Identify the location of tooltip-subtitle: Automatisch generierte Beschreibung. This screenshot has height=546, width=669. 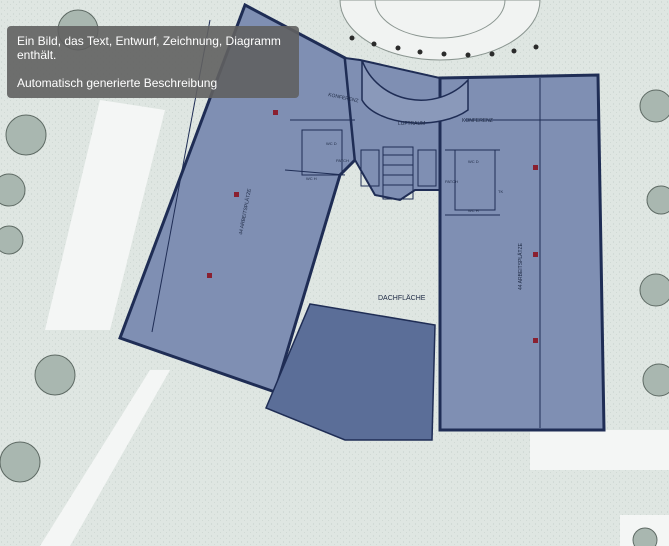
(117, 83).